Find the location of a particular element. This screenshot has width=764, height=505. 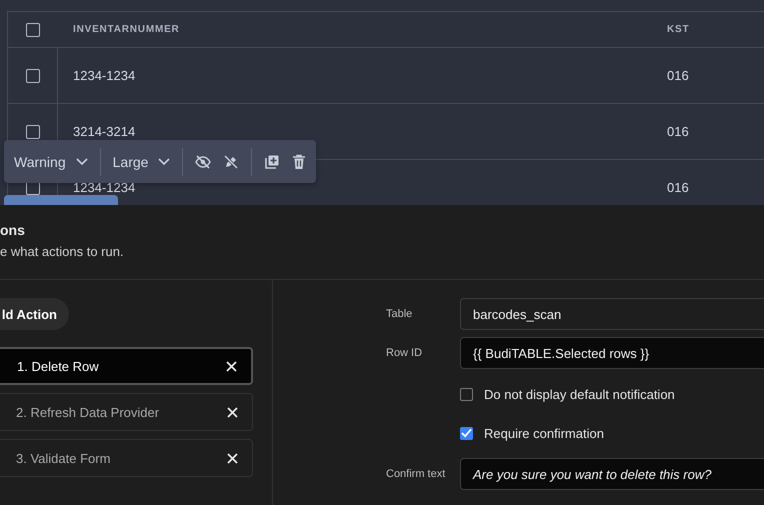

column-header: INVENTARNUMMER is located at coordinates (362, 29).